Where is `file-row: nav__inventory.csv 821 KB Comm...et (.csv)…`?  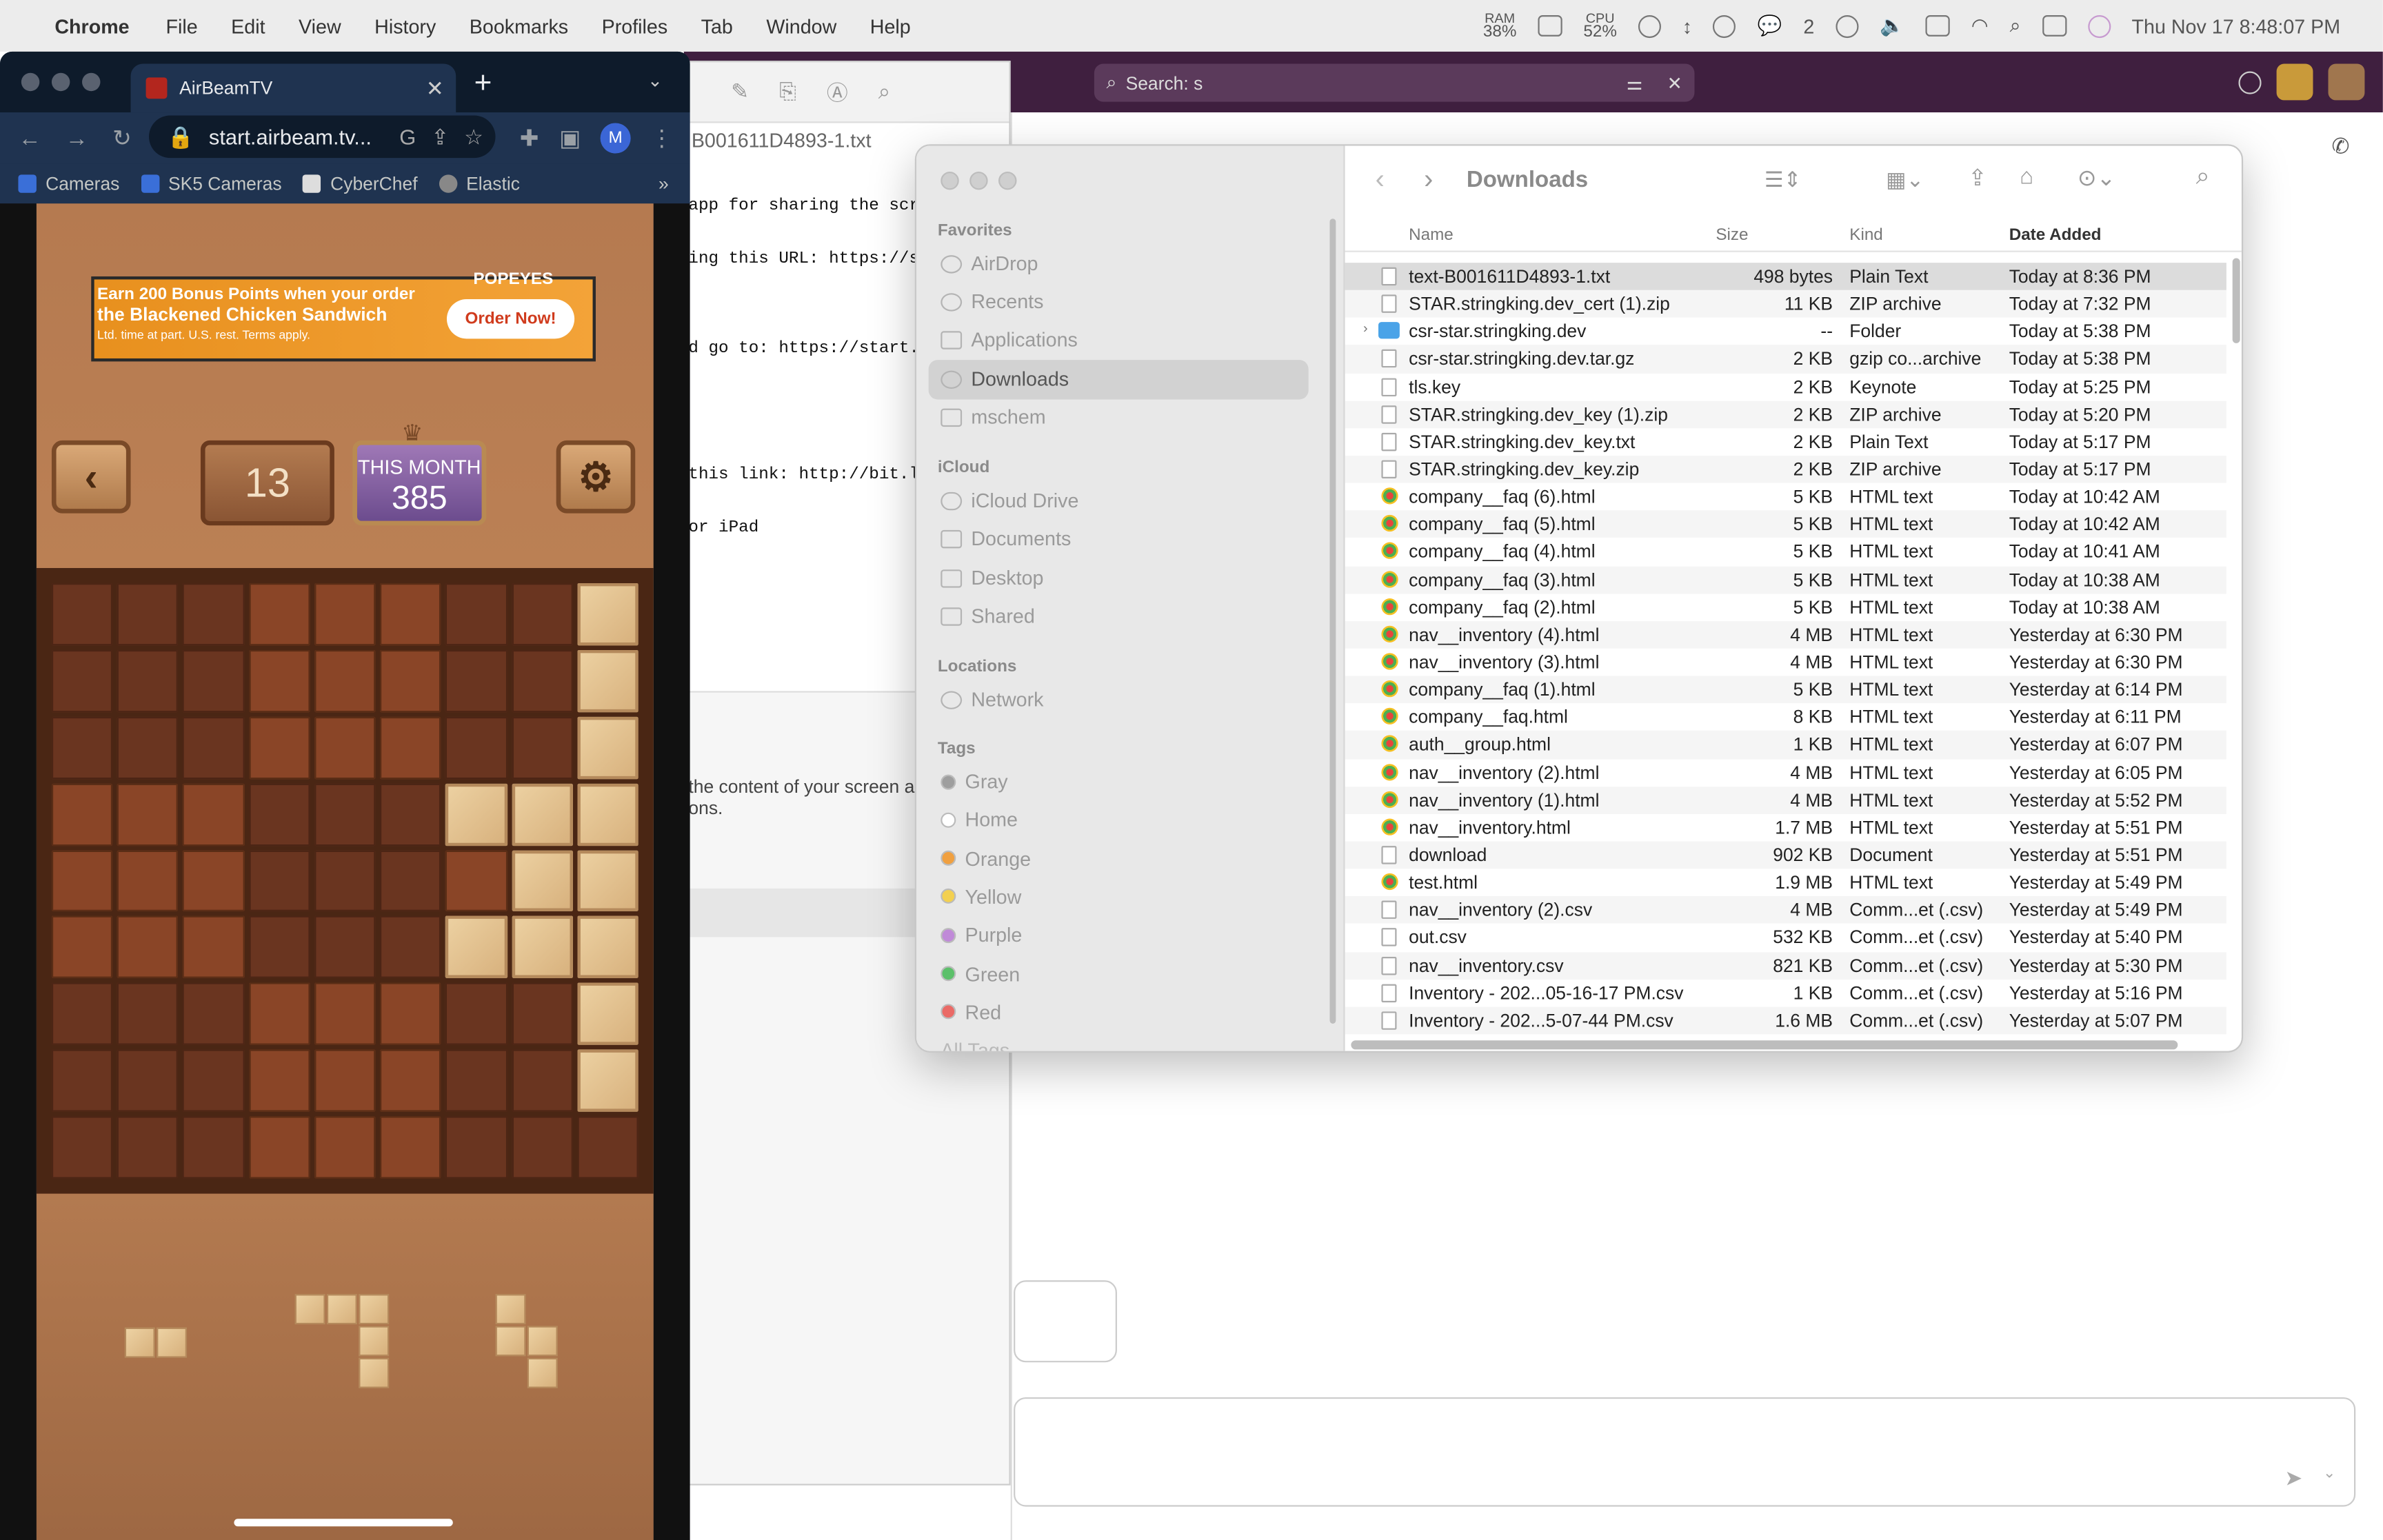 file-row: nav__inventory.csv 821 KB Comm...et (.csv)… is located at coordinates (1785, 966).